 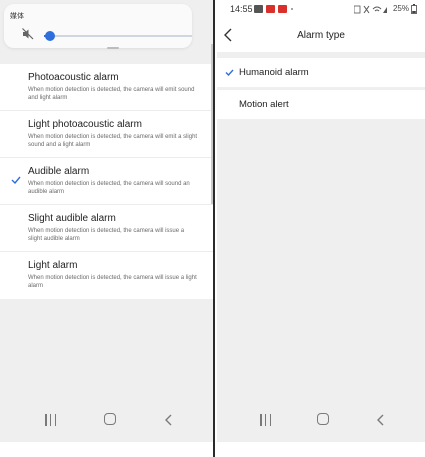 I want to click on option-title: Light photoacoustic alarm, so click(x=85, y=124).